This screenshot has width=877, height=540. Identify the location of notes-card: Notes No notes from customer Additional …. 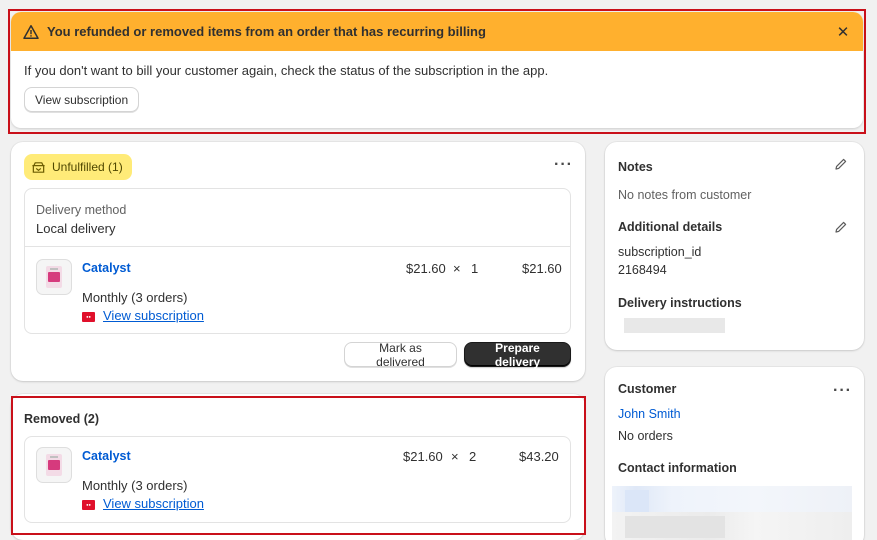
(734, 246).